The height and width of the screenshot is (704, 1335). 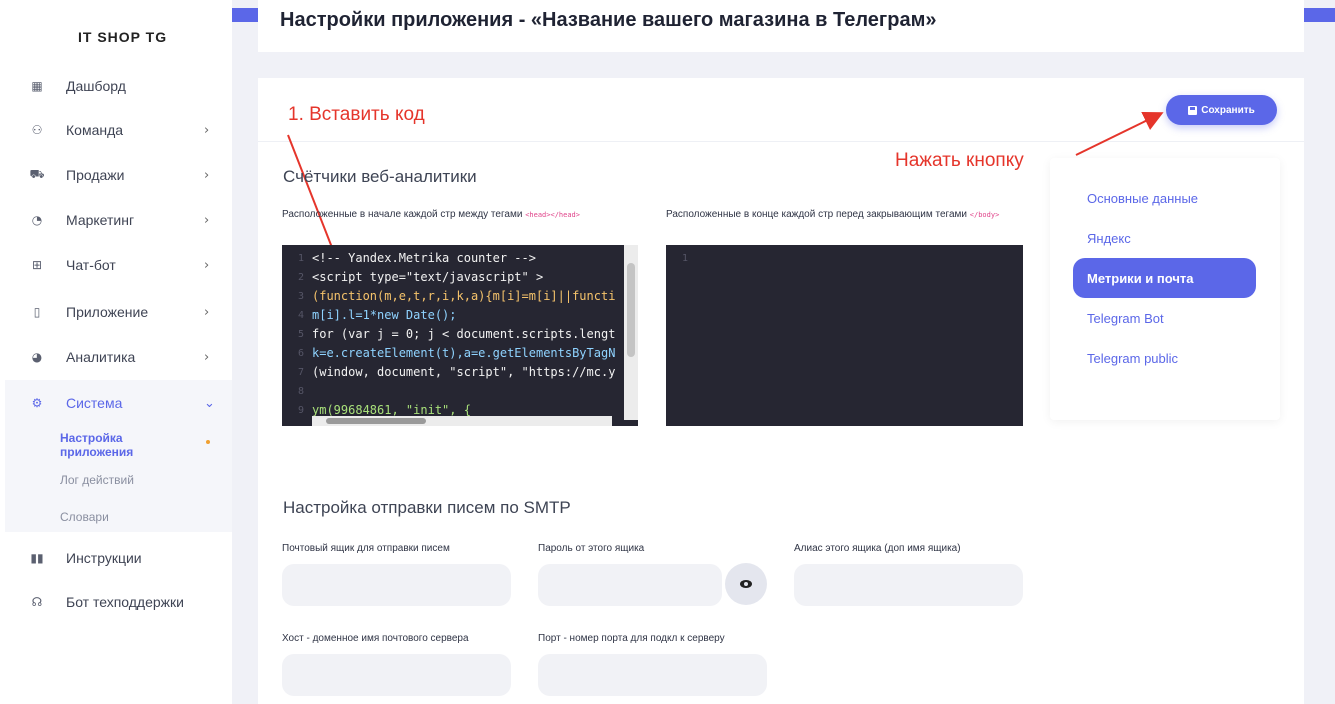 What do you see at coordinates (96, 86) in the screenshot?
I see `sidebar-item-label: Дашборд` at bounding box center [96, 86].